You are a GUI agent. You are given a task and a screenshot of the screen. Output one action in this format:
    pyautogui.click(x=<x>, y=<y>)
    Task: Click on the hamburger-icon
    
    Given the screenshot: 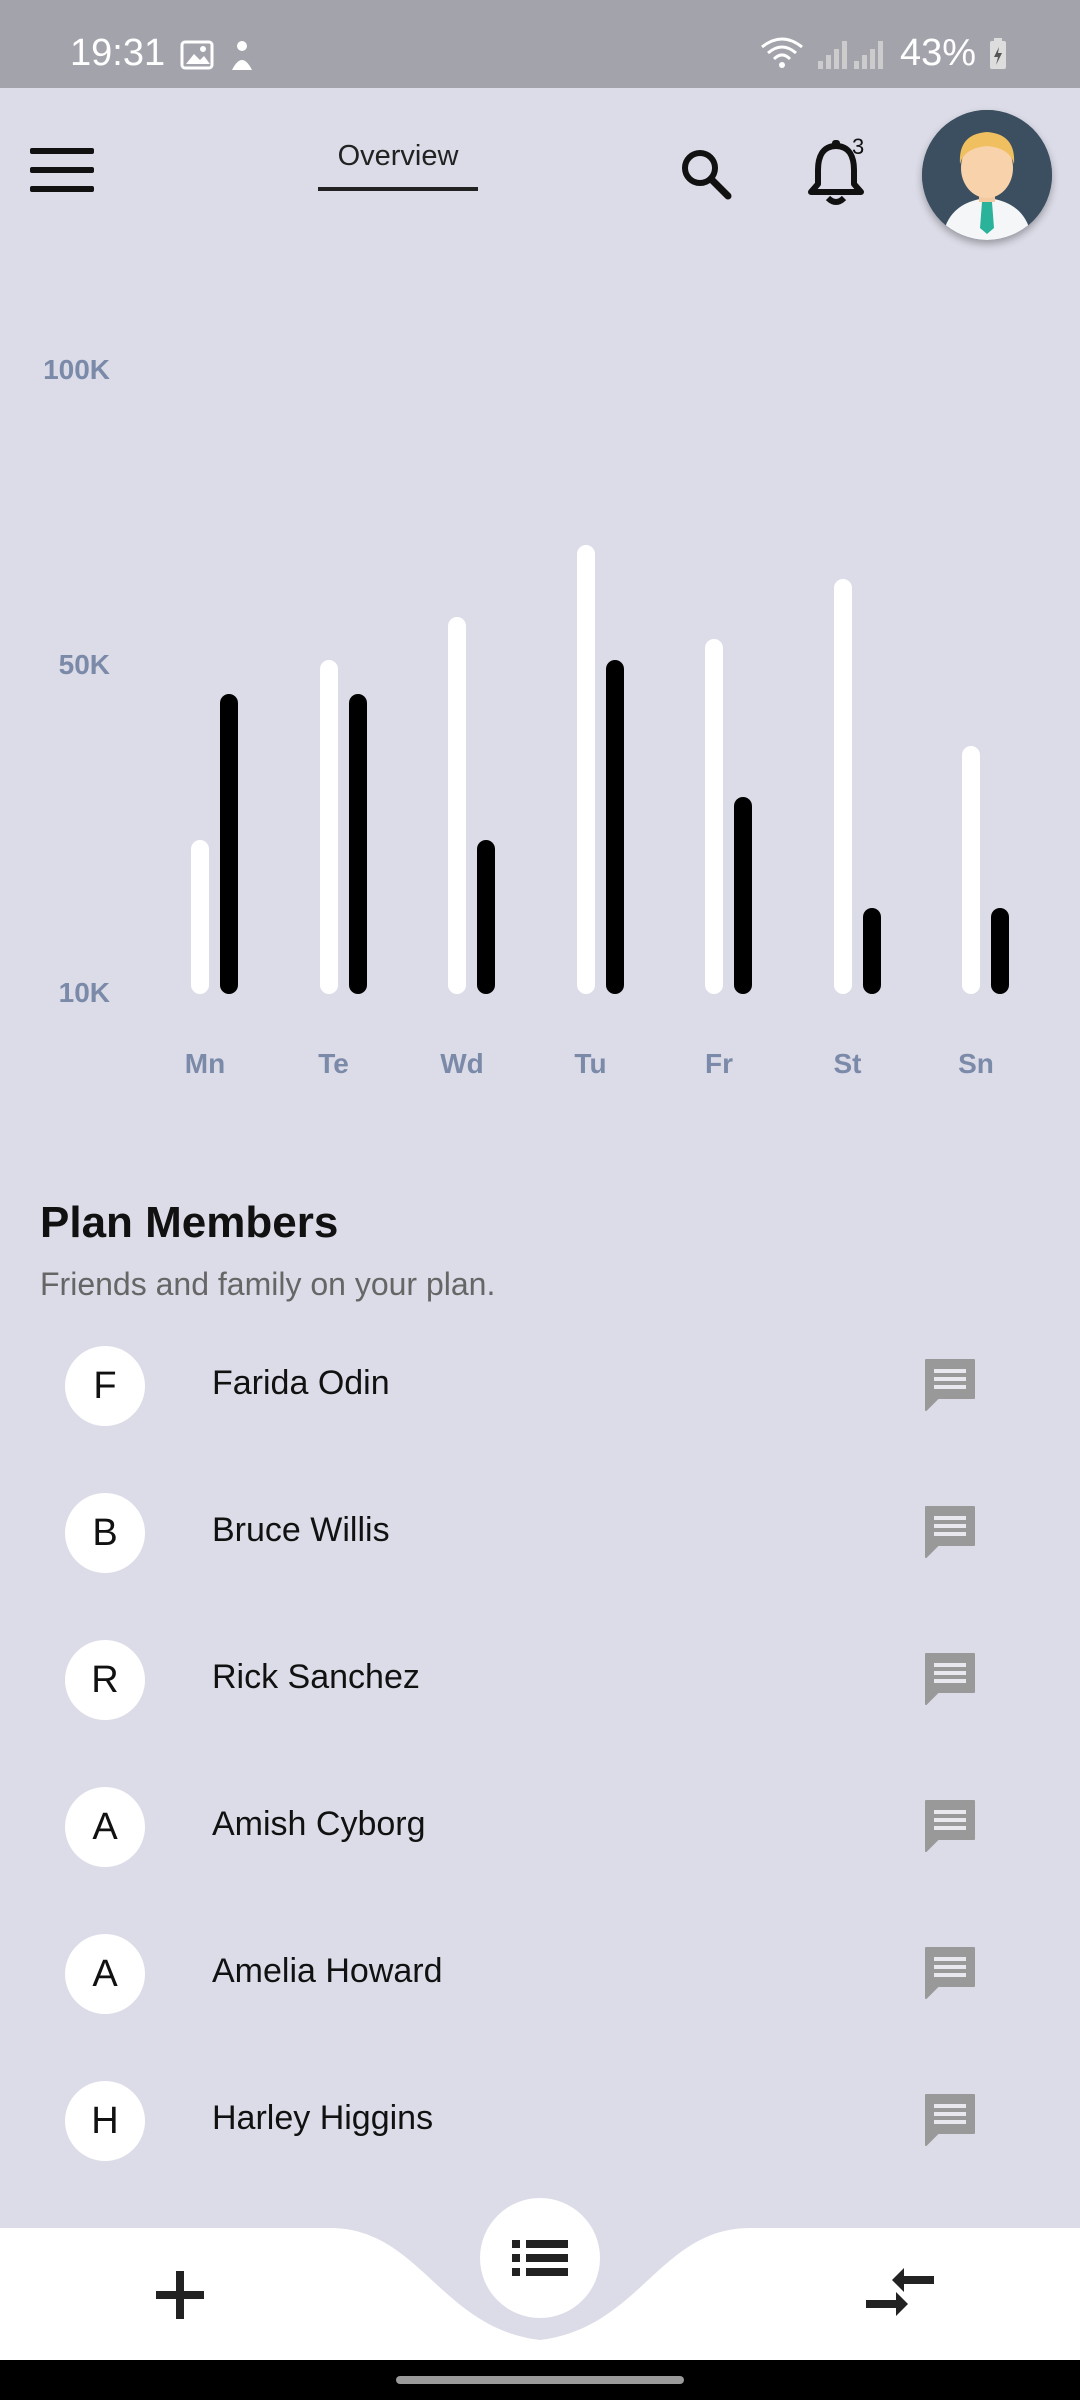 What is the action you would take?
    pyautogui.click(x=62, y=170)
    